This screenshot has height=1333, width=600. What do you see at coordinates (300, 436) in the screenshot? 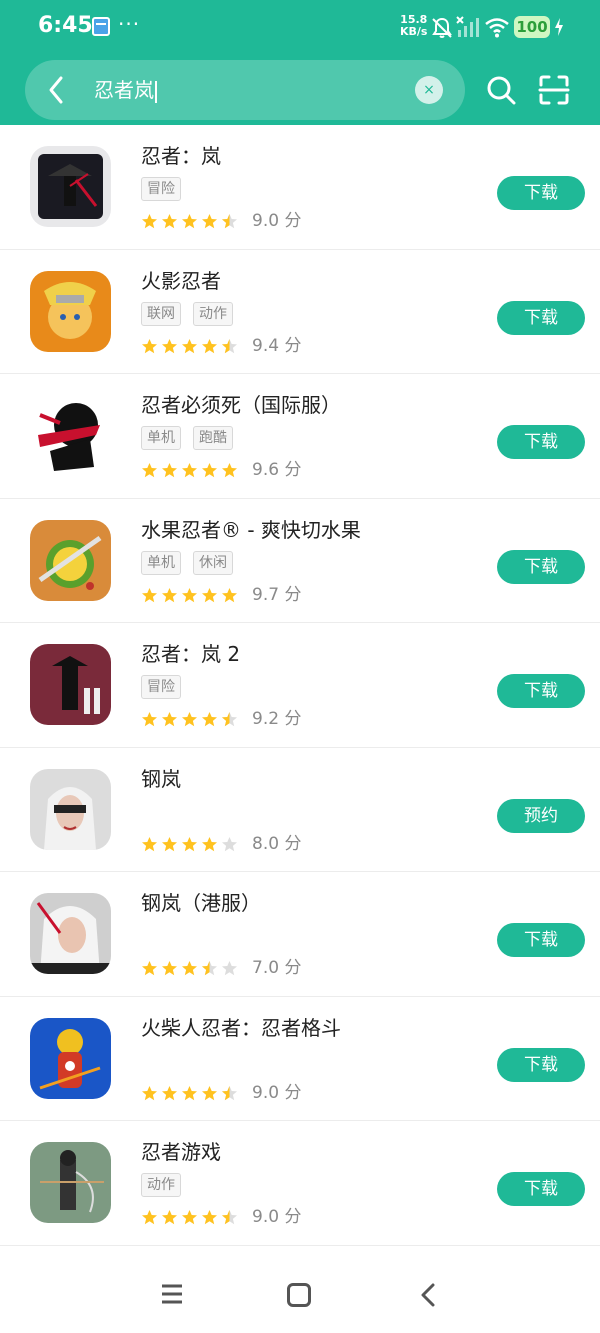
I see `app-row: 忍者必须死（国际服） 单机 跑酷 9.6 分 下载` at bounding box center [300, 436].